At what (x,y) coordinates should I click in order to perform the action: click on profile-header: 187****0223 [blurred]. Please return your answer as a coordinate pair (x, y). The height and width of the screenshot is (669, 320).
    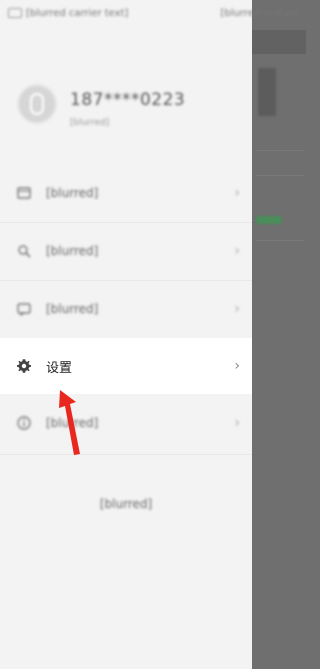
    Looking at the image, I should click on (126, 100).